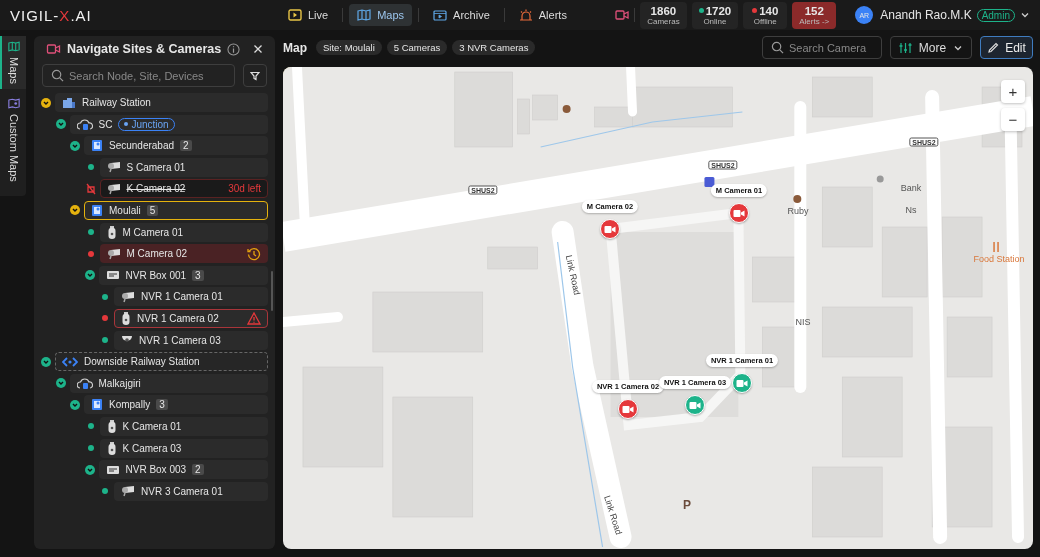  What do you see at coordinates (244, 189) in the screenshot?
I see `expiry-note: 30d left` at bounding box center [244, 189].